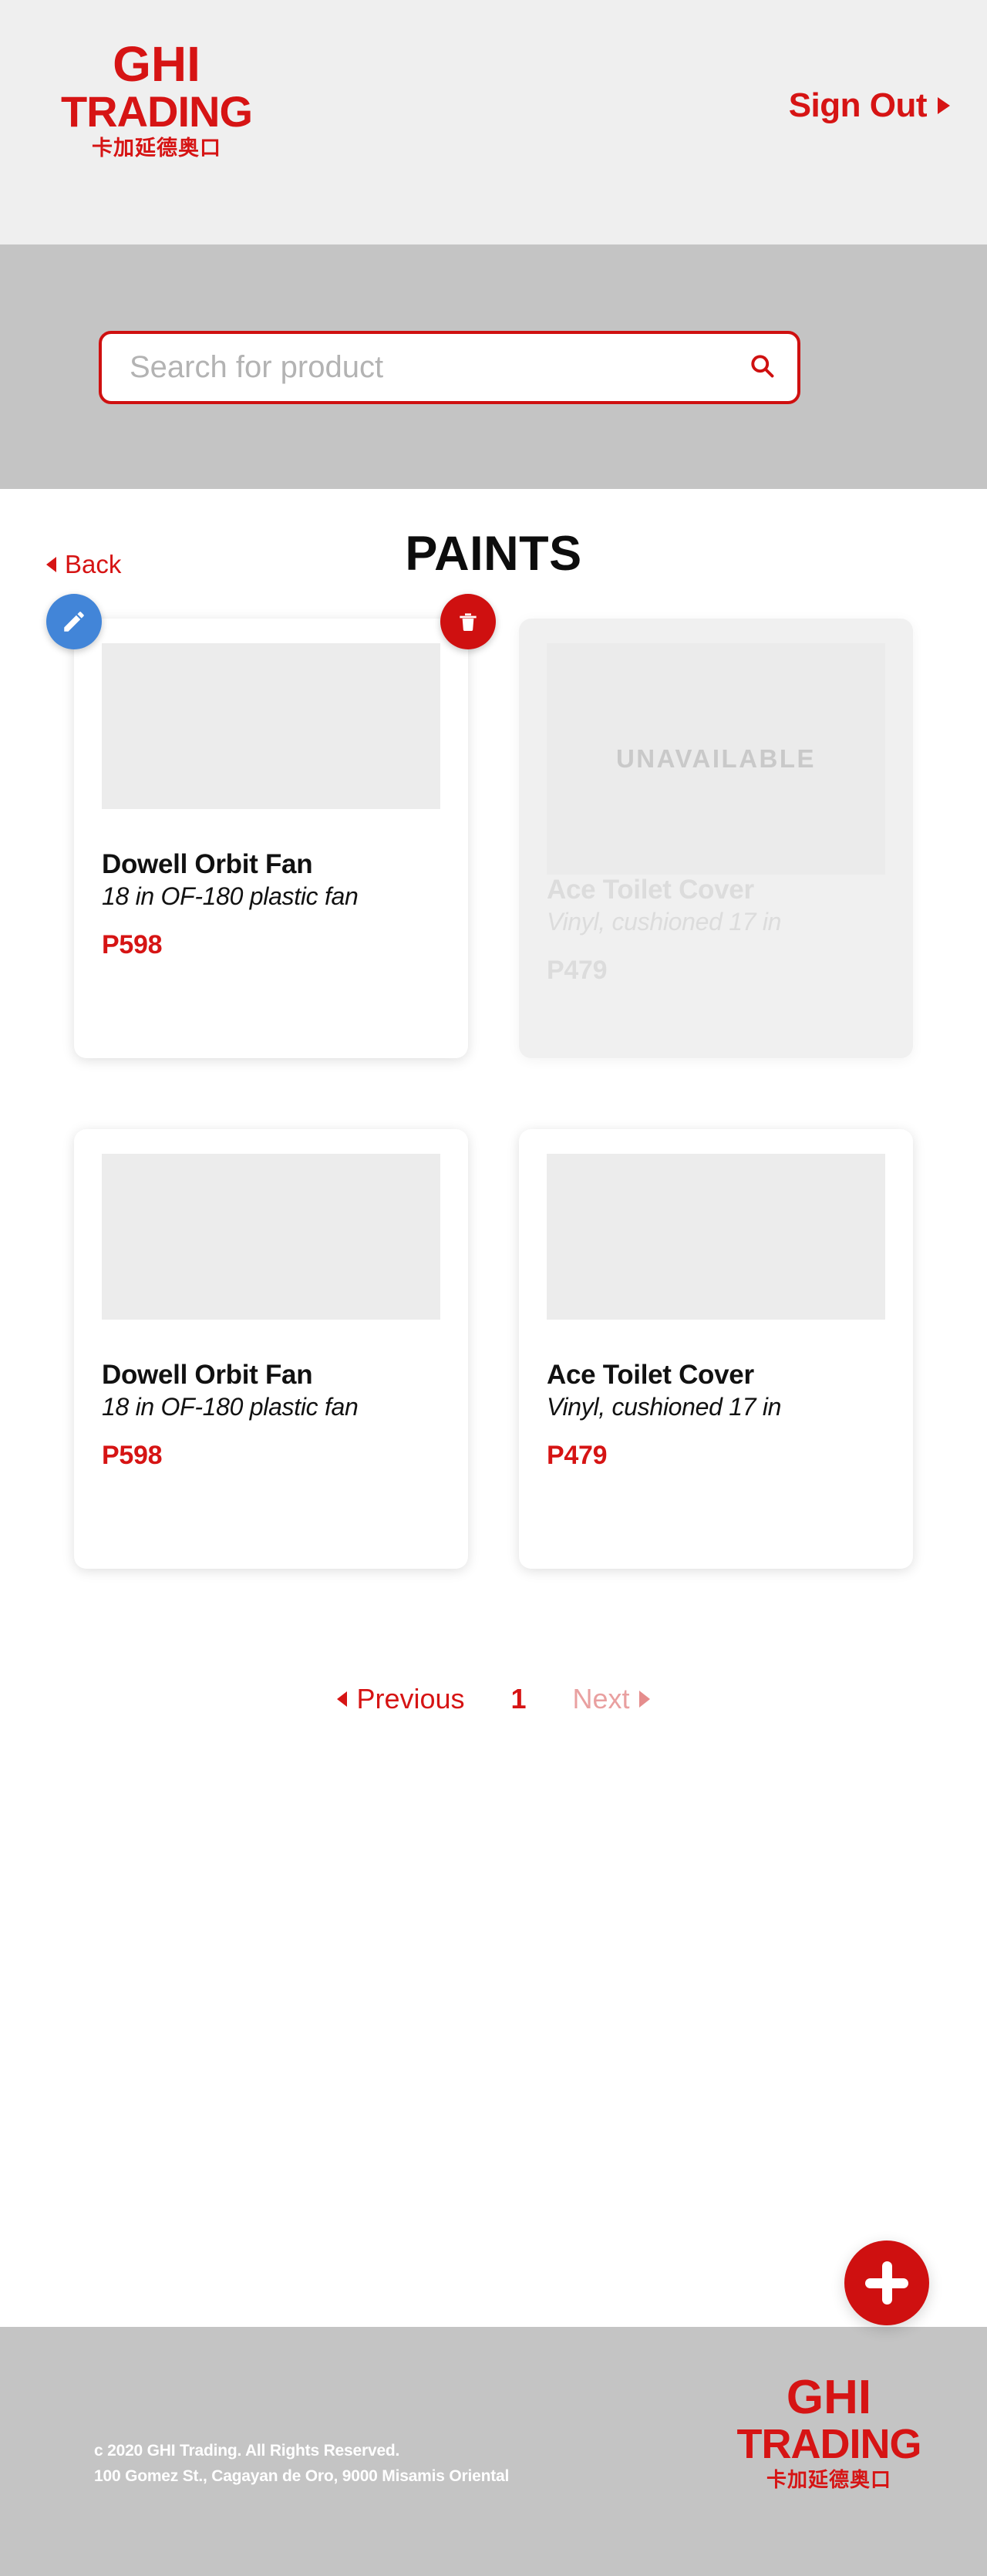 This screenshot has height=2576, width=987. I want to click on brand-line-1: GHI, so click(156, 64).